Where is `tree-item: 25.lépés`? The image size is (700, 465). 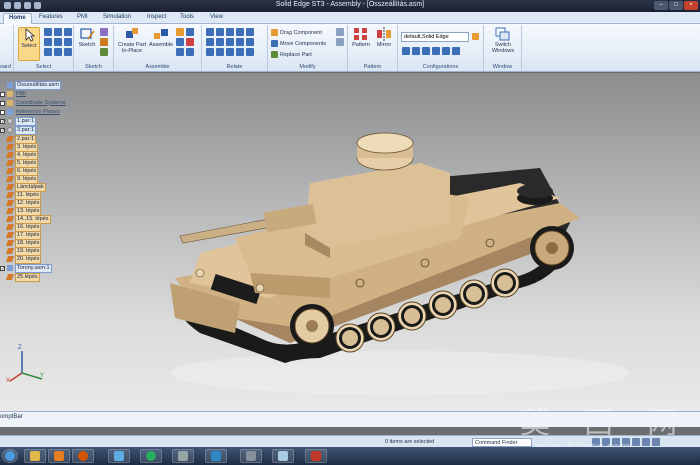
tree-item: 25.lépés is located at coordinates (20, 277).